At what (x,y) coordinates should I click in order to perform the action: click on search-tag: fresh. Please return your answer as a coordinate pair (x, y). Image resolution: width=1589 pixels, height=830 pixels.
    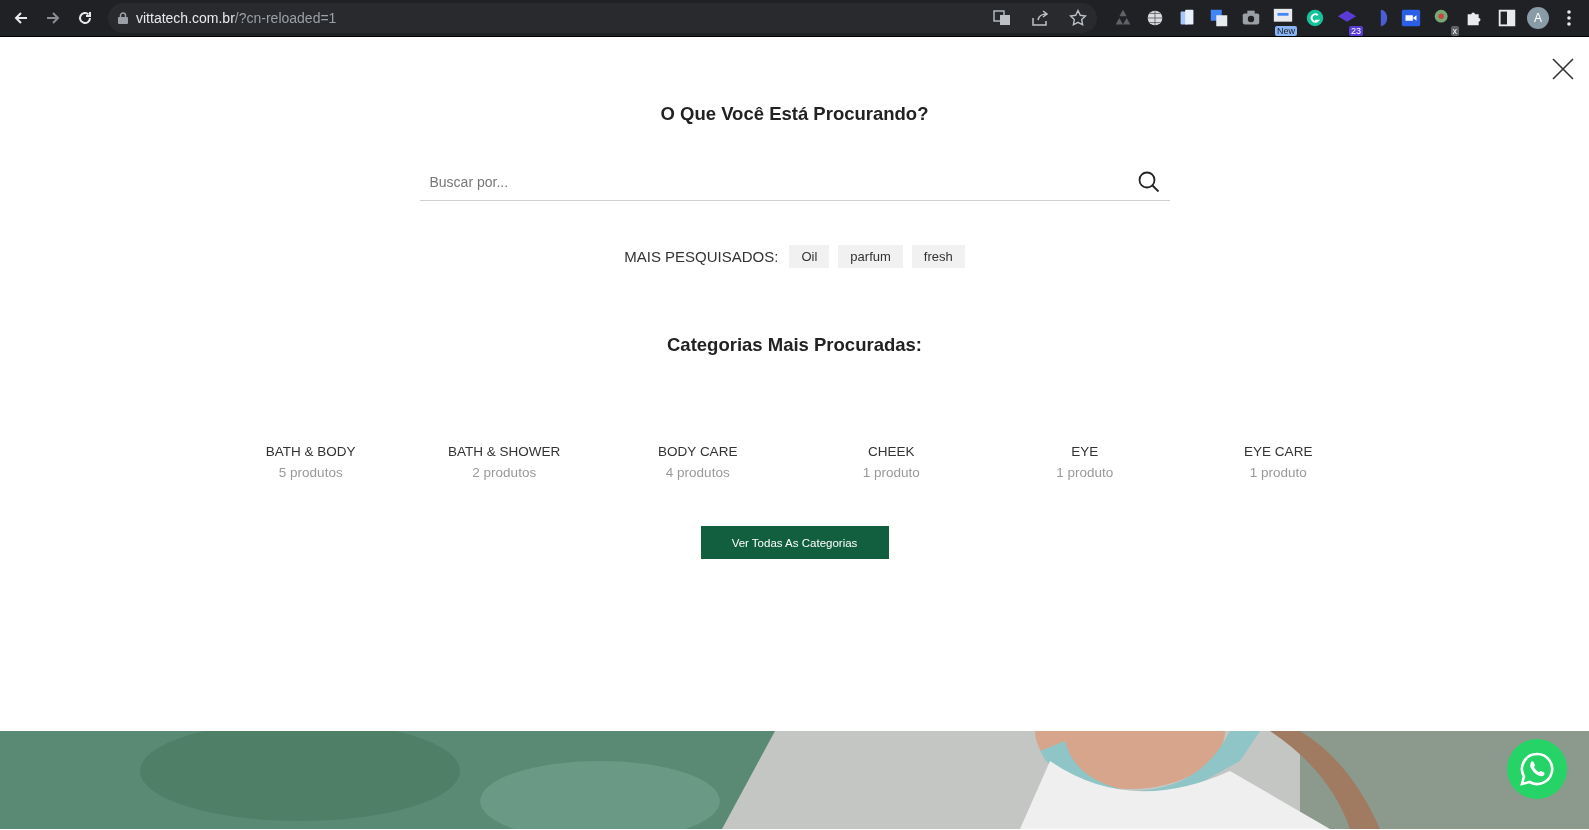
    Looking at the image, I should click on (938, 256).